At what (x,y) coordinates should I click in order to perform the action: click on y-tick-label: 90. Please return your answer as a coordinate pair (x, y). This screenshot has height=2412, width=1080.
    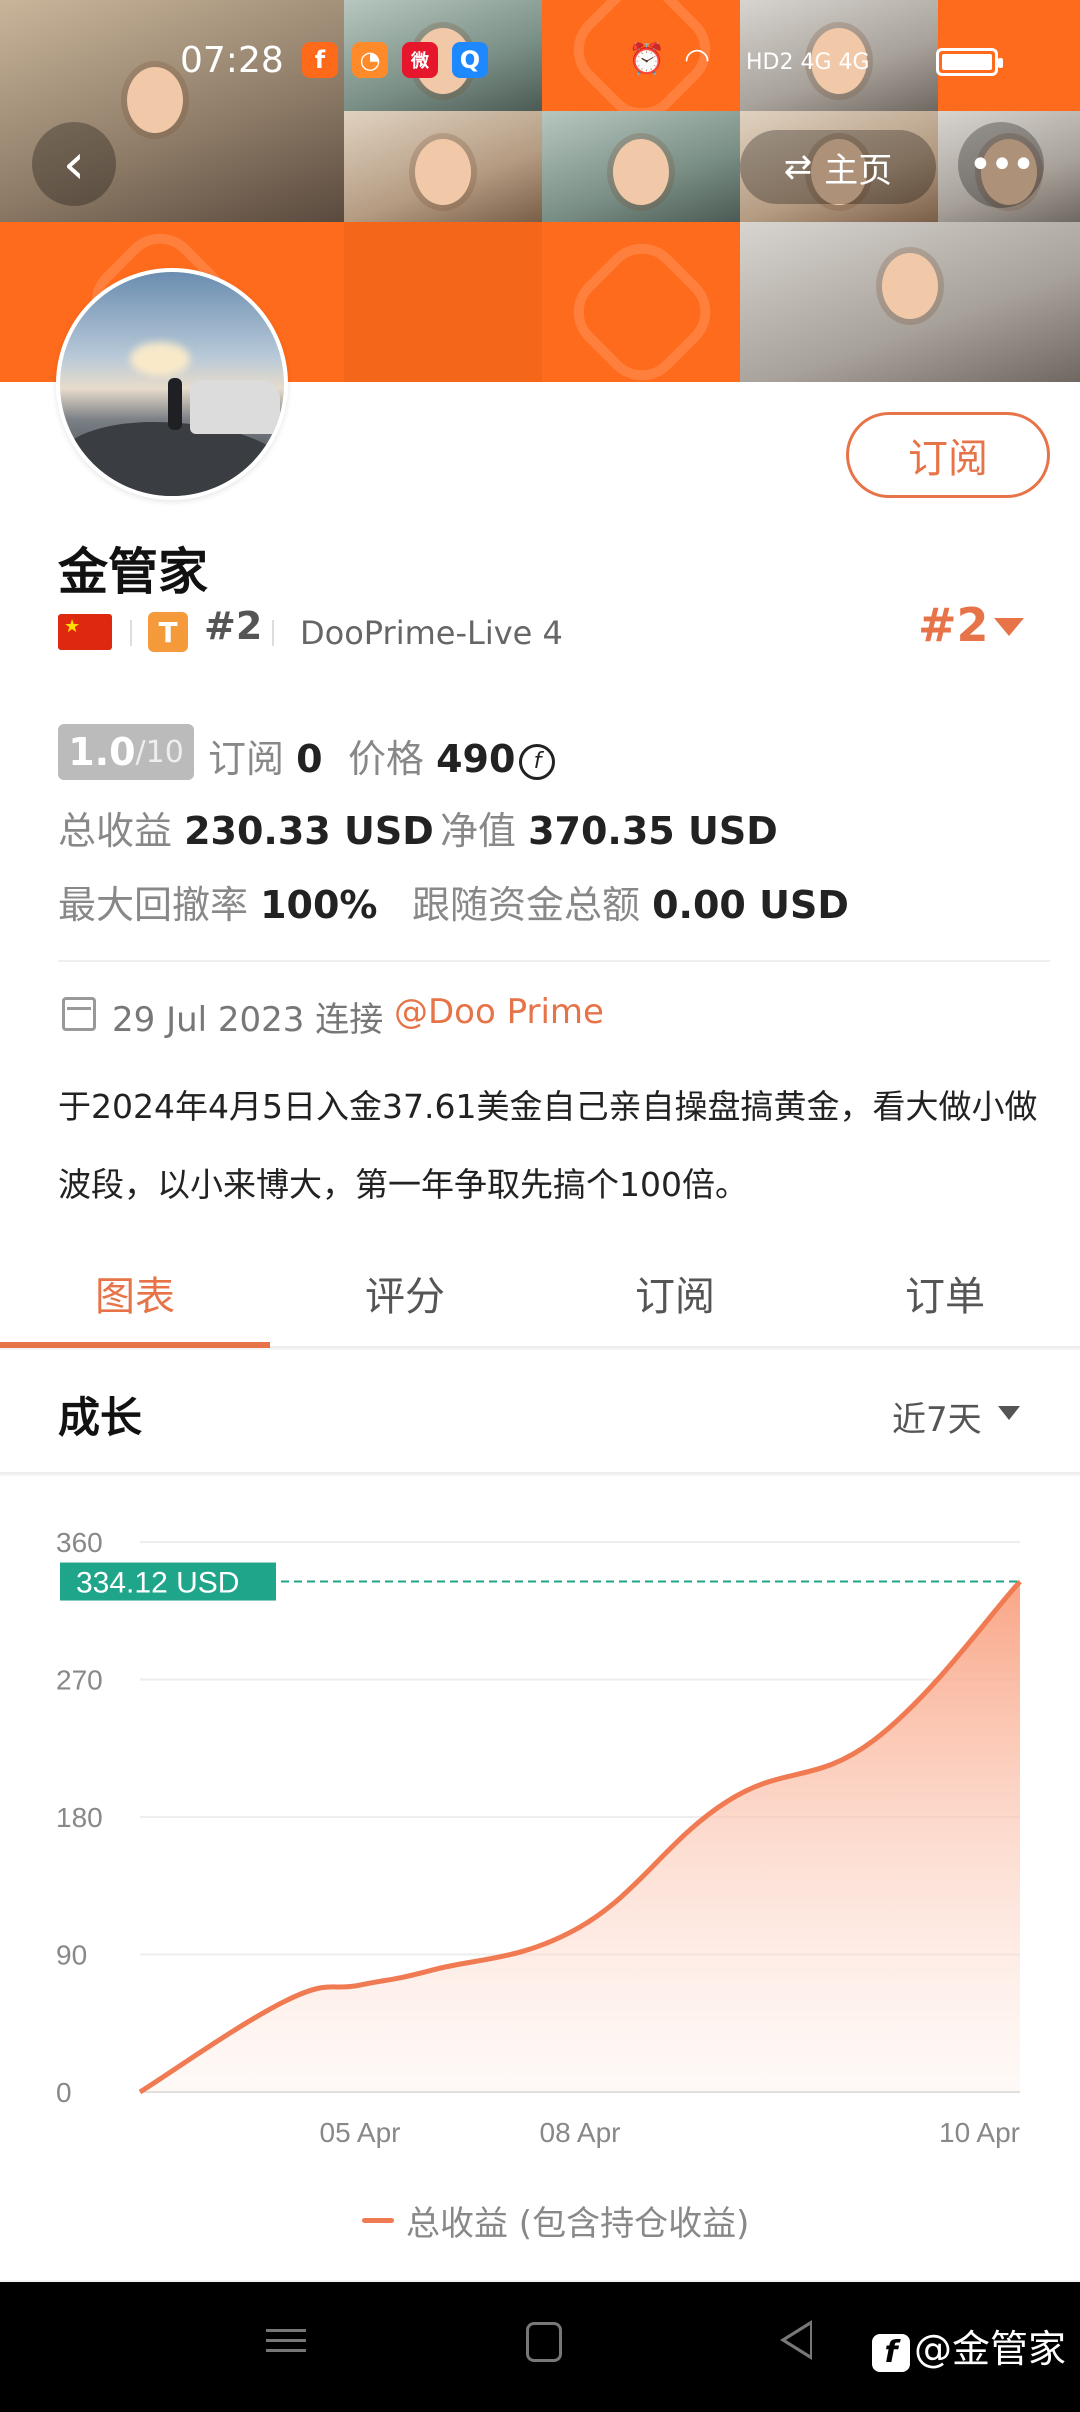
    Looking at the image, I should click on (71, 1955).